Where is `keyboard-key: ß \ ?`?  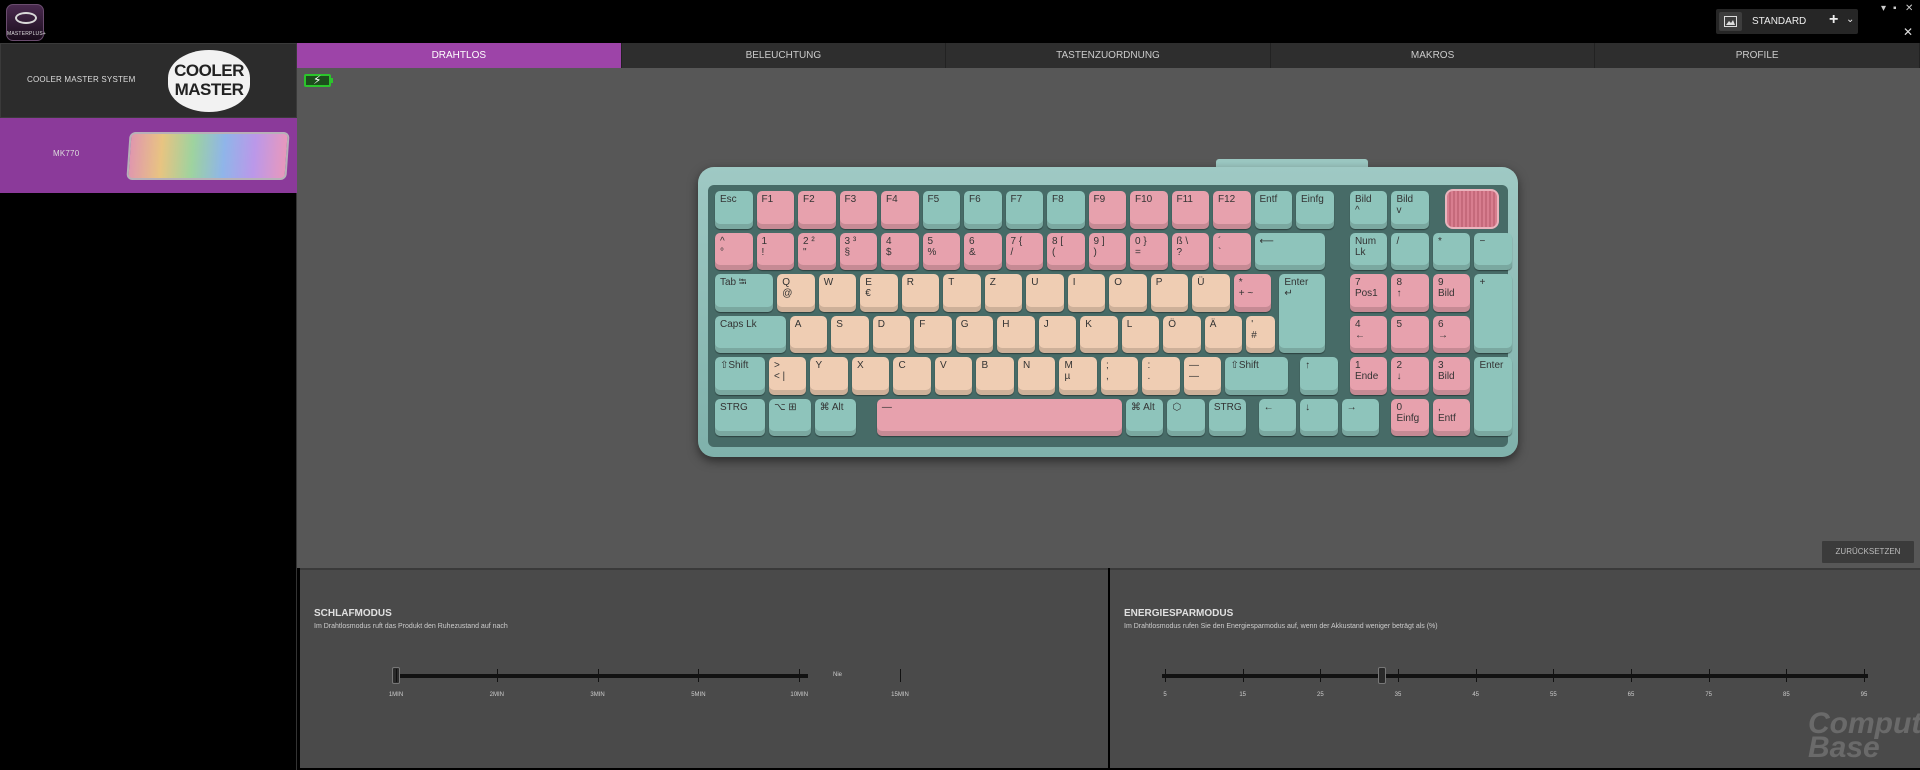 keyboard-key: ß \ ? is located at coordinates (1190, 251).